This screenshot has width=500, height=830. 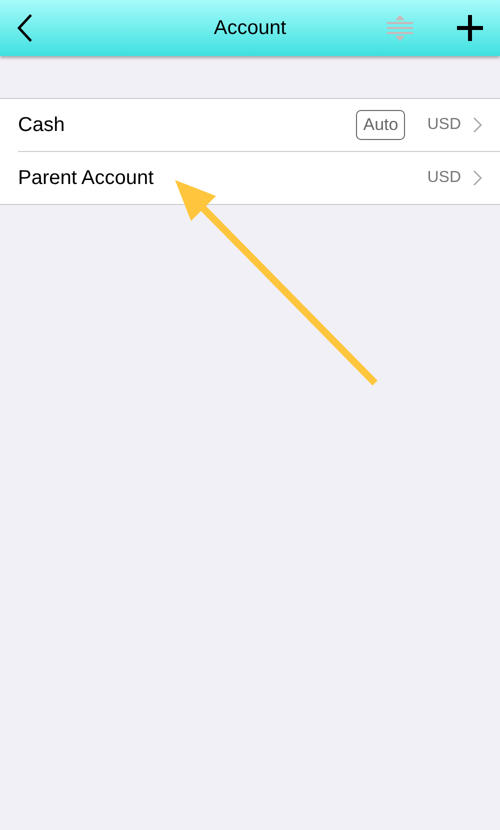 What do you see at coordinates (250, 178) in the screenshot?
I see `account-row: Parent Account USD` at bounding box center [250, 178].